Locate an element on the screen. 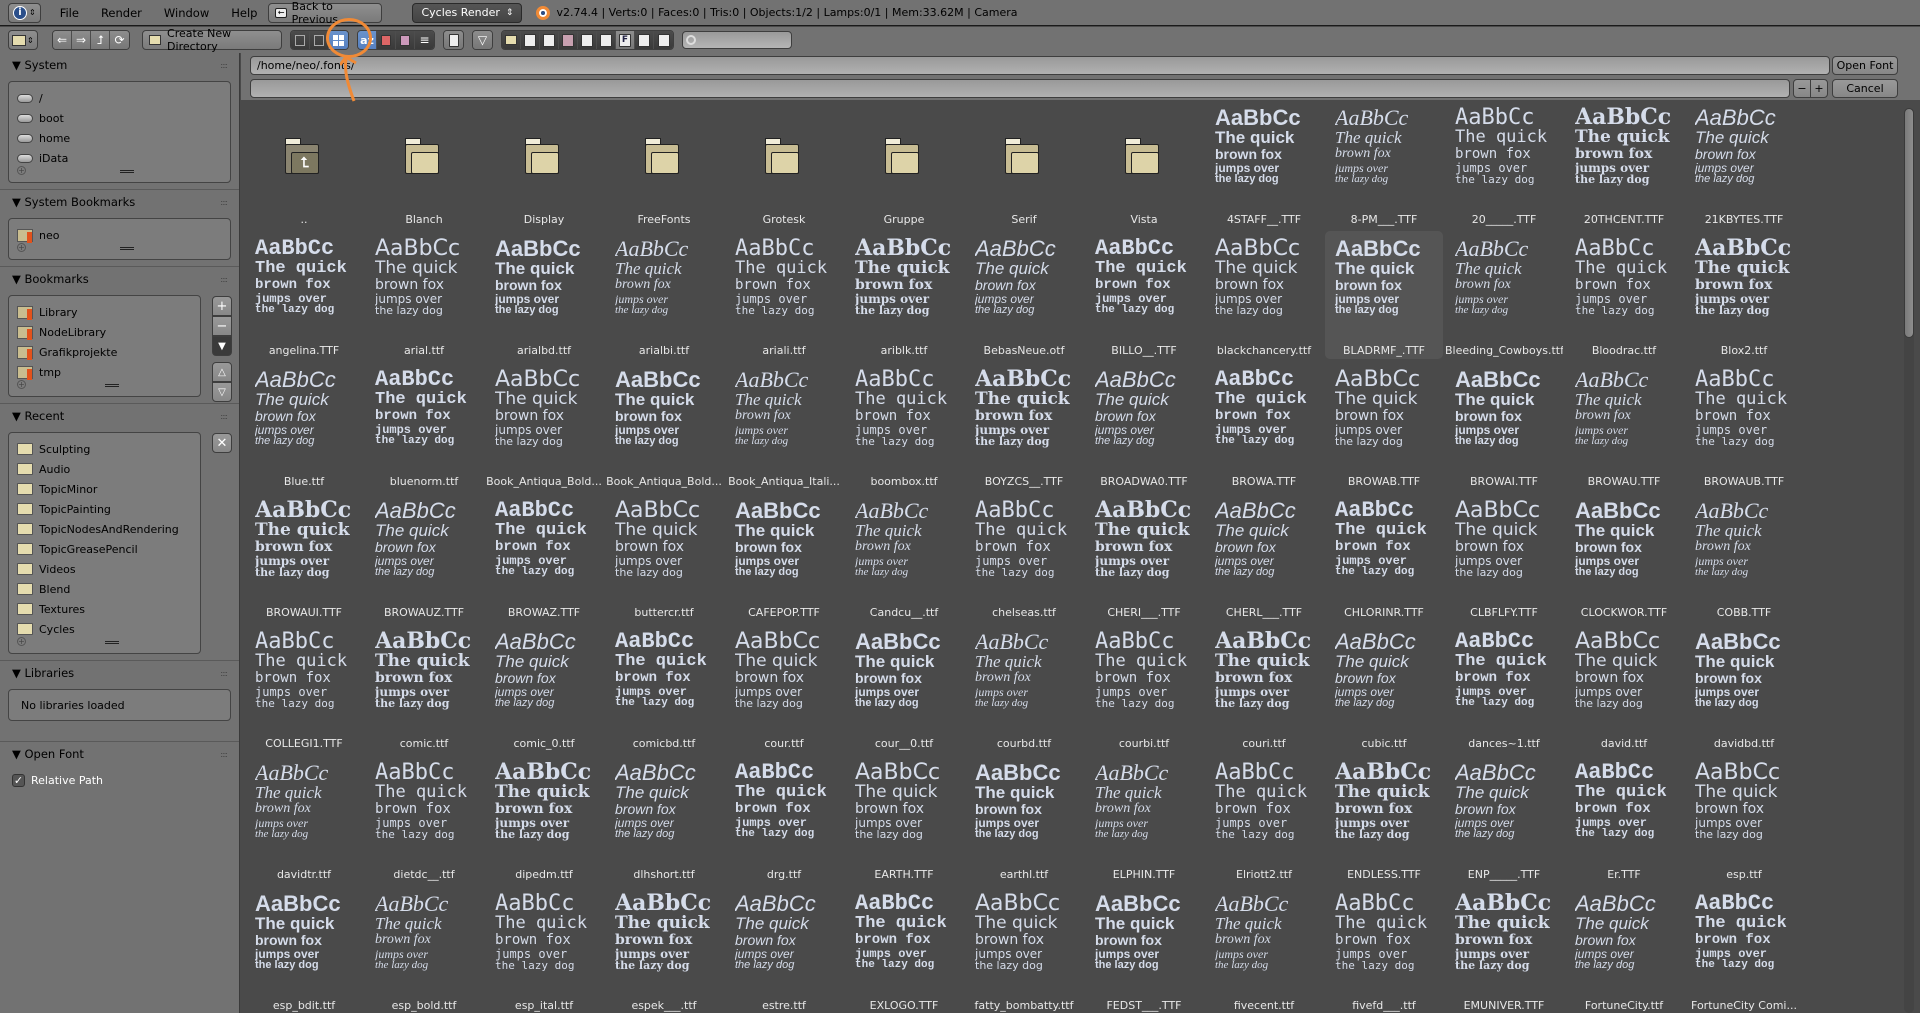 This screenshot has height=1013, width=1920. list-item: Cycles is located at coordinates (104, 629).